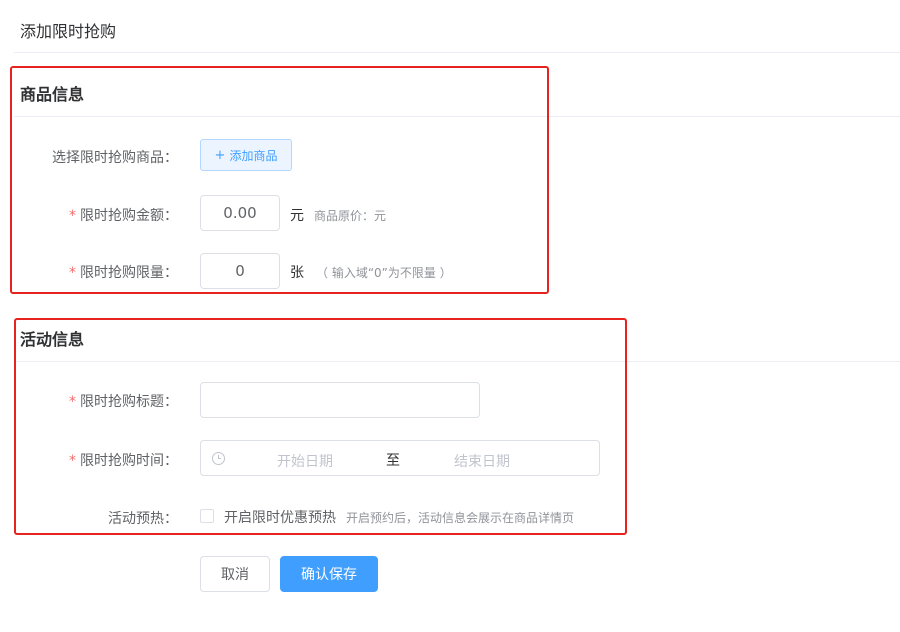  What do you see at coordinates (235, 574) in the screenshot?
I see `cancel-button: 取消` at bounding box center [235, 574].